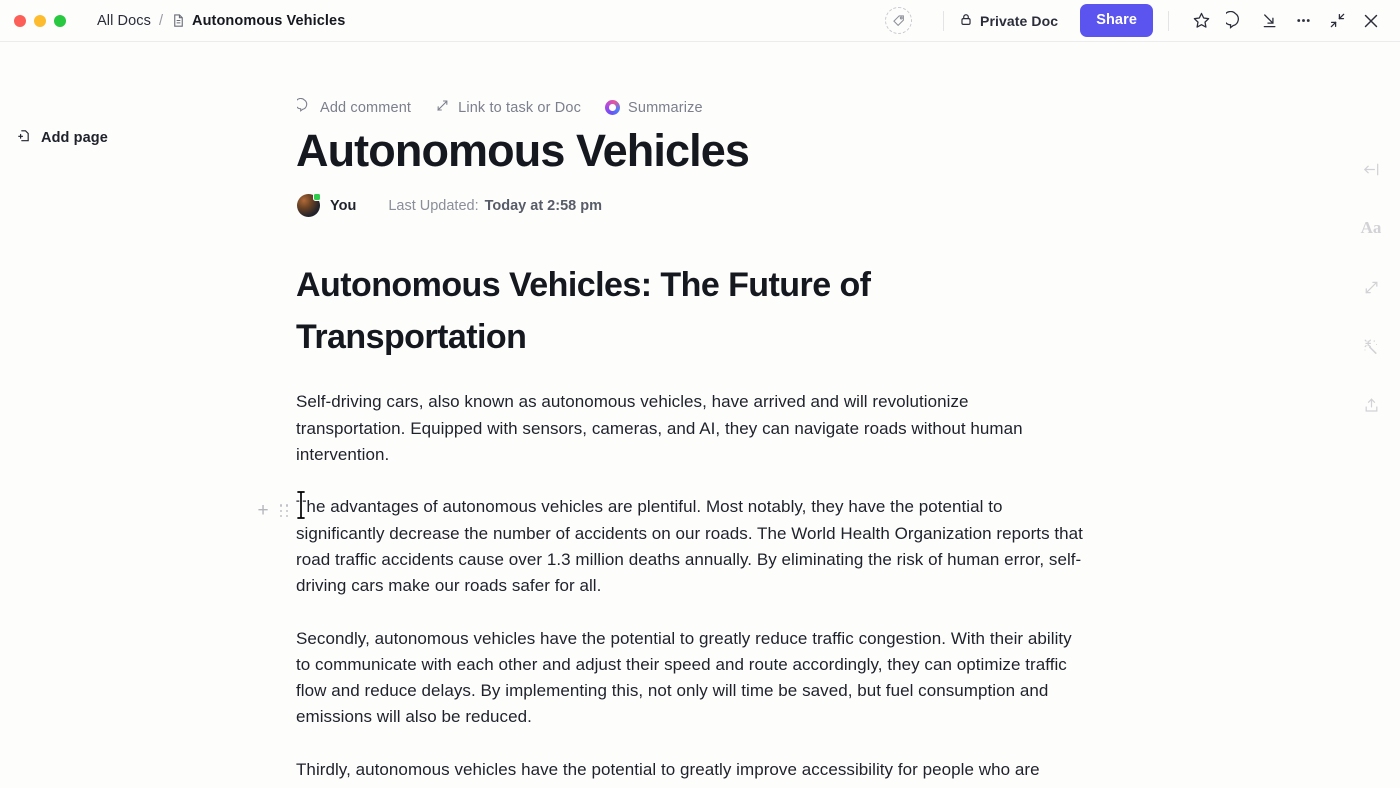  Describe the element at coordinates (317, 197) in the screenshot. I see `online-status-dot` at that location.